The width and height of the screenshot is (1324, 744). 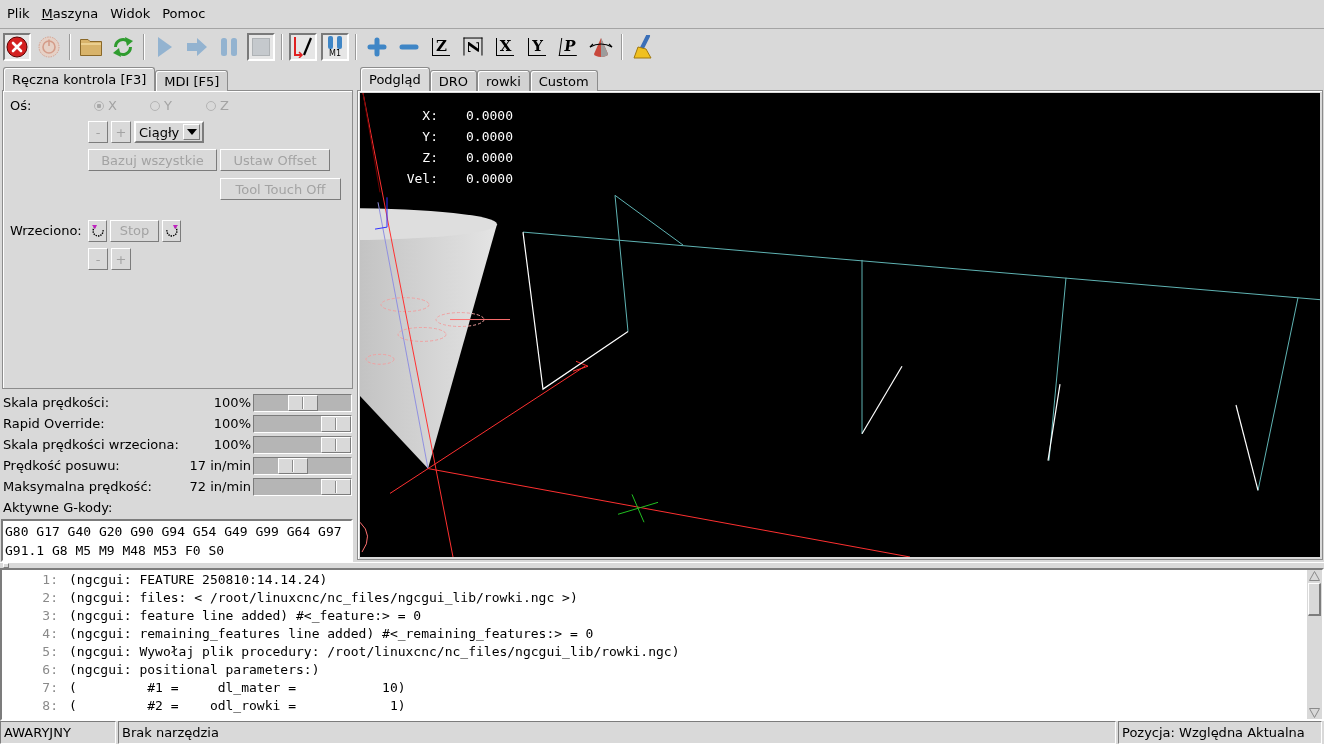 What do you see at coordinates (49, 634) in the screenshot?
I see `line-number: 4:` at bounding box center [49, 634].